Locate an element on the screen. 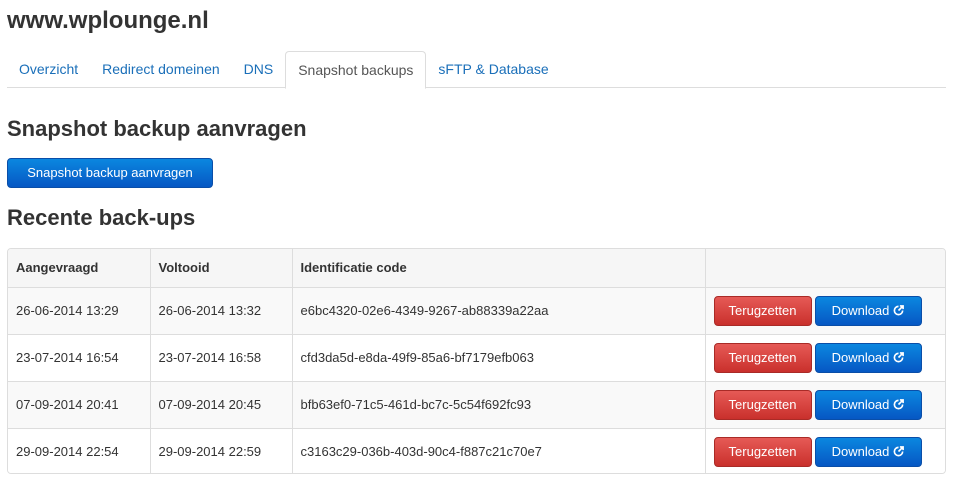 This screenshot has width=956, height=488. completed-cell: 23-07-2014 16:58 is located at coordinates (221, 357).